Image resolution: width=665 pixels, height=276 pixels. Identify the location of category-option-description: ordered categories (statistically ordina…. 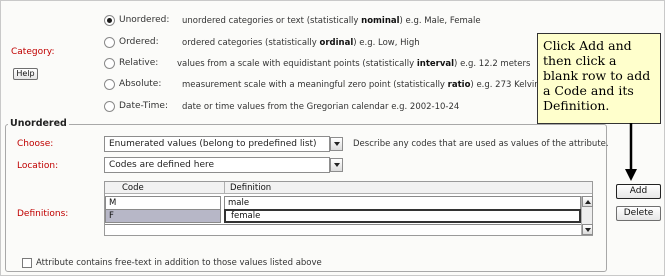
(301, 43).